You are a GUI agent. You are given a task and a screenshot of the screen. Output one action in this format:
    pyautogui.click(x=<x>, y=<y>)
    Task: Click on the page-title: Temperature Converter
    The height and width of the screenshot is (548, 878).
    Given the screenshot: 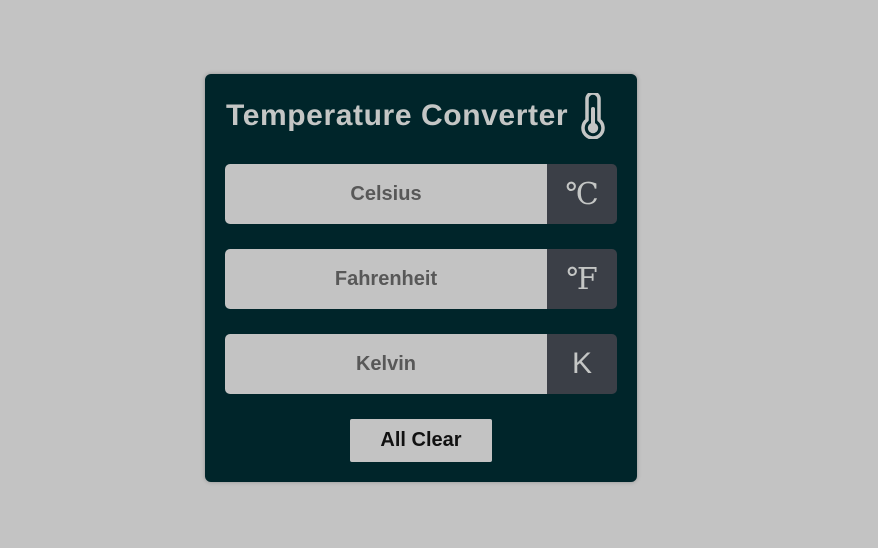 What is the action you would take?
    pyautogui.click(x=397, y=115)
    